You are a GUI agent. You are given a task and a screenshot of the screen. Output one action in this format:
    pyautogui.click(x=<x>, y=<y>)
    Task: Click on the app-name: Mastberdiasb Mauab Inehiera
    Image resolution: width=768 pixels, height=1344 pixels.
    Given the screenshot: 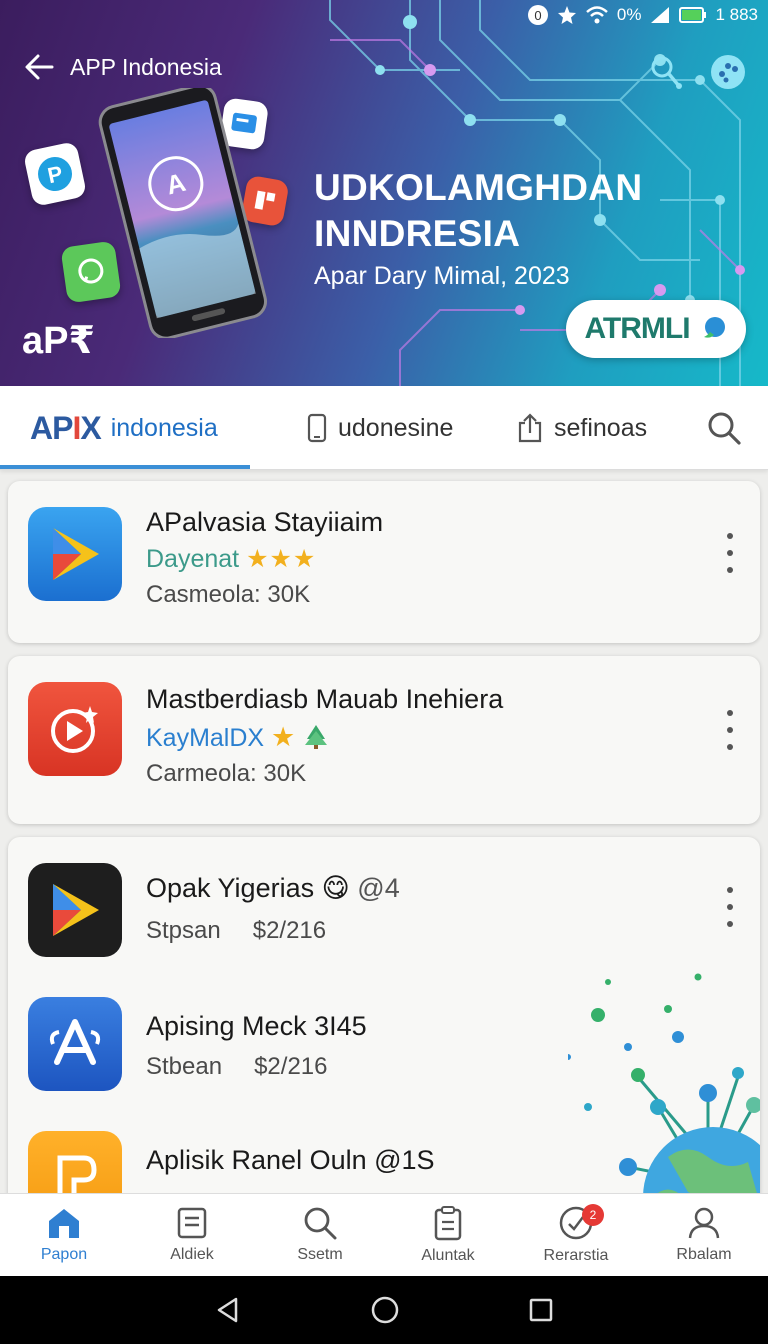 What is the action you would take?
    pyautogui.click(x=325, y=699)
    